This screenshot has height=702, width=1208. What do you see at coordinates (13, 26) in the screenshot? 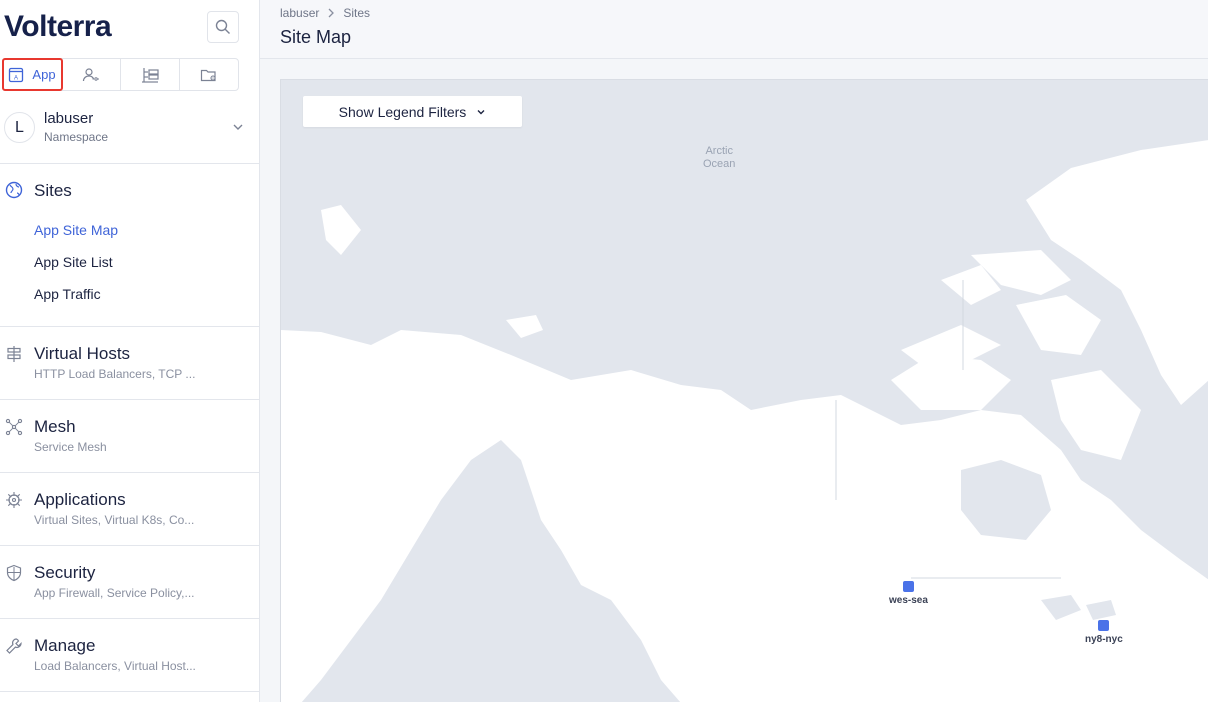
I see `brand-v: V` at bounding box center [13, 26].